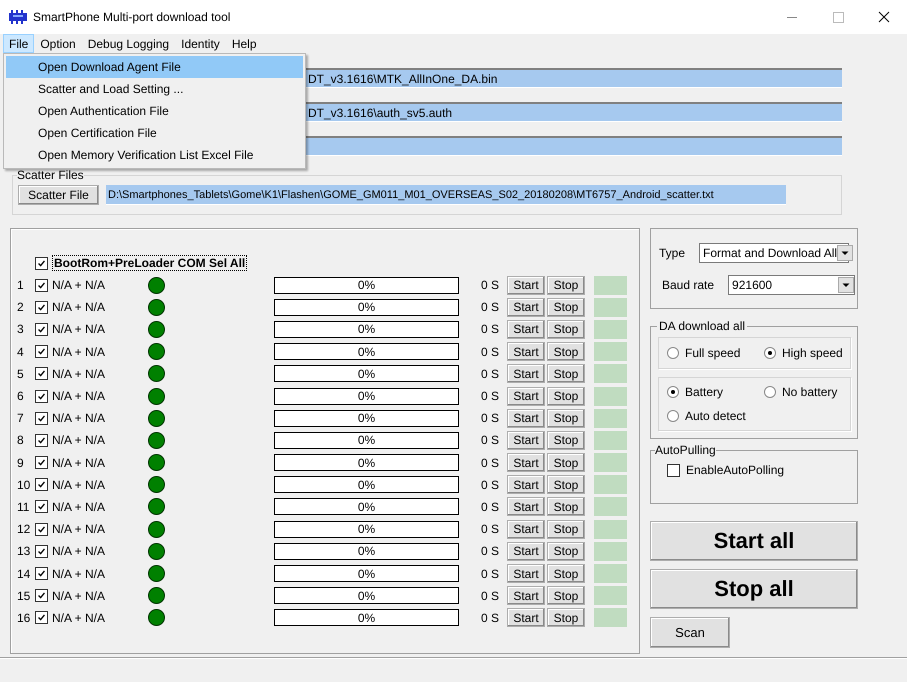 This screenshot has height=682, width=907. I want to click on port-number: 2, so click(21, 307).